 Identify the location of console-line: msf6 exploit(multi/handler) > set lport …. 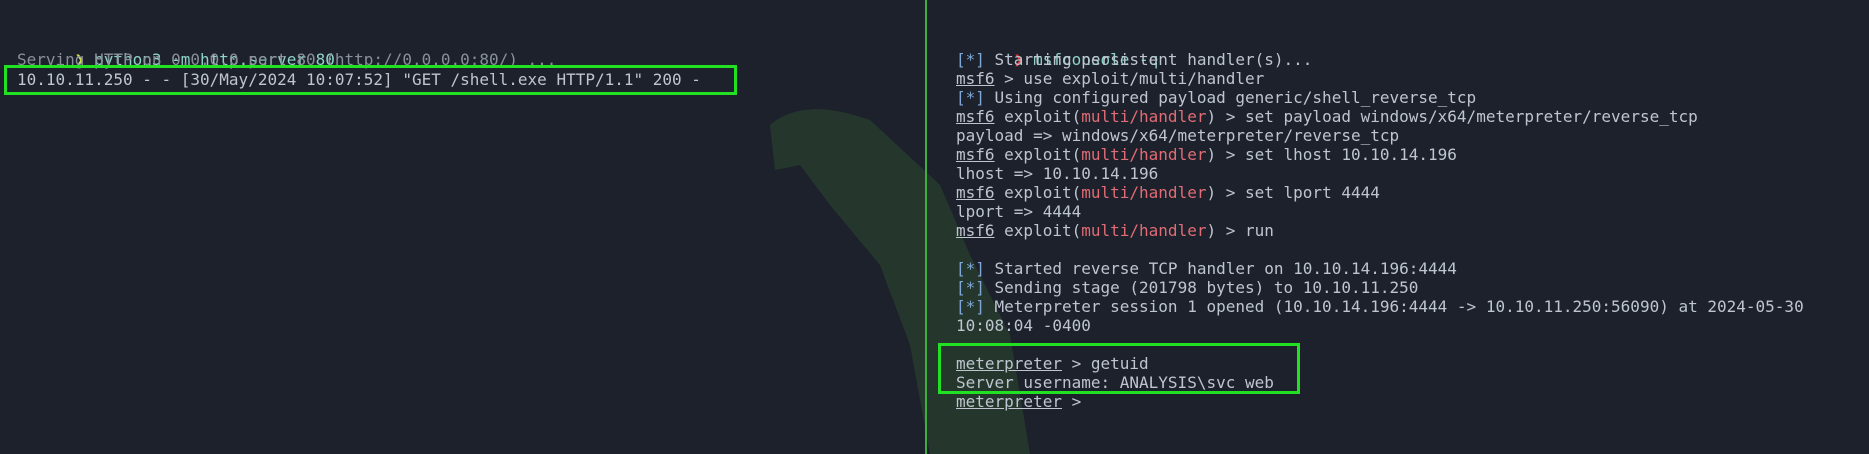
(1168, 192).